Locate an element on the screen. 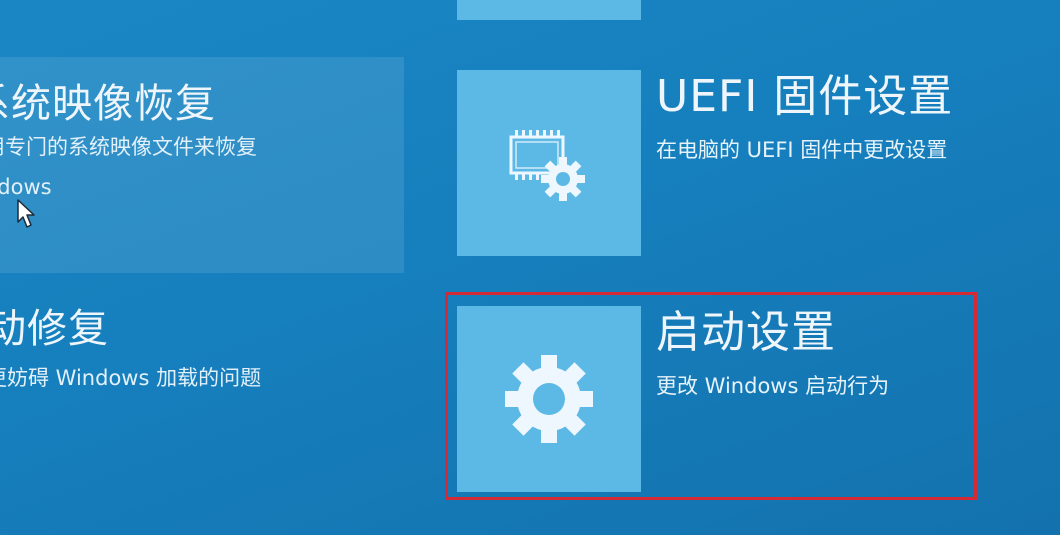  uefi-tile is located at coordinates (549, 163).